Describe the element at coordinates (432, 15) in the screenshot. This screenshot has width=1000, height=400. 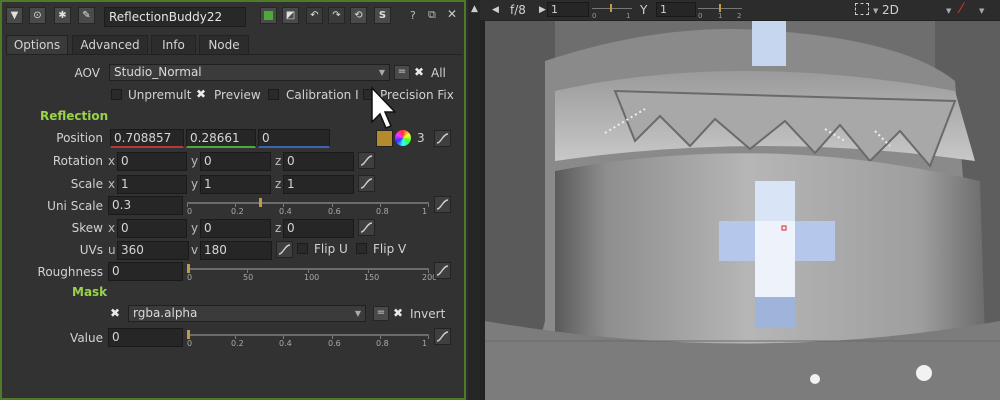
I see `float-panel-icon: ⧉` at that location.